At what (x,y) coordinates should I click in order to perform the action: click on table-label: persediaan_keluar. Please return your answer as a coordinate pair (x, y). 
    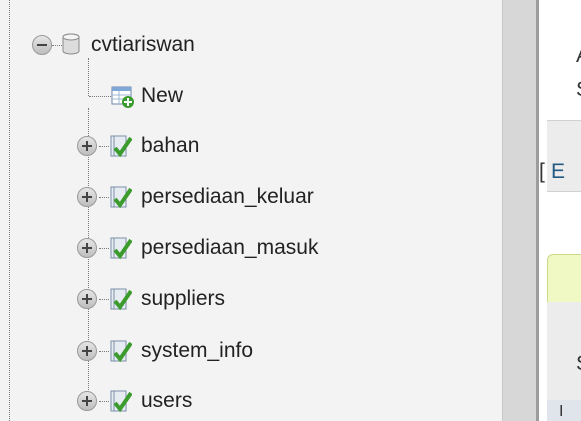
    Looking at the image, I should click on (227, 197).